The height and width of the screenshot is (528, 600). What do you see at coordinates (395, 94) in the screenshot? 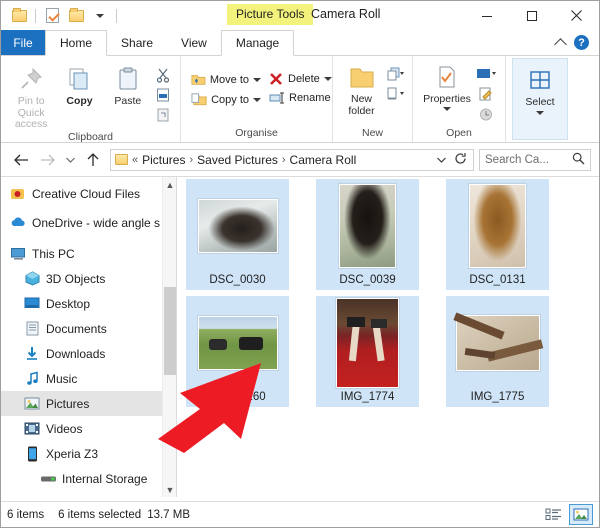
I see `easy-access-icon` at bounding box center [395, 94].